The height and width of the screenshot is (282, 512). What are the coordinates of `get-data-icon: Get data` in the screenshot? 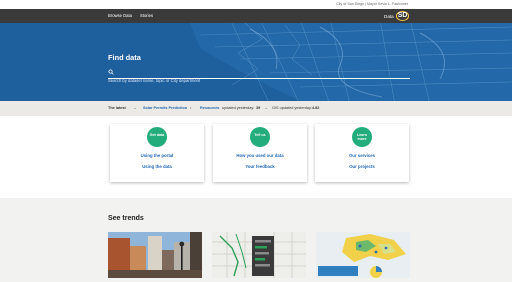 It's located at (157, 137).